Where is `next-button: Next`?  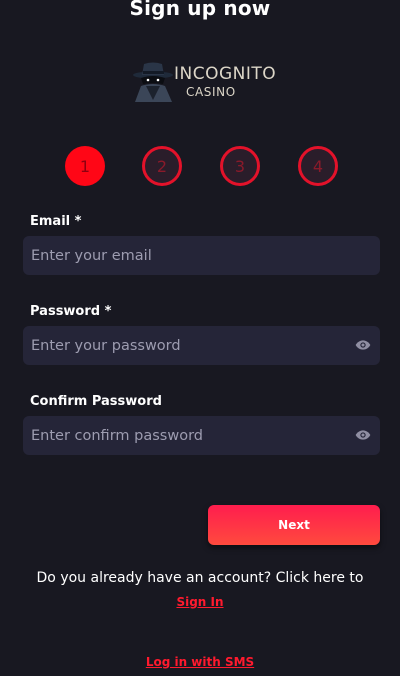 next-button: Next is located at coordinates (294, 525).